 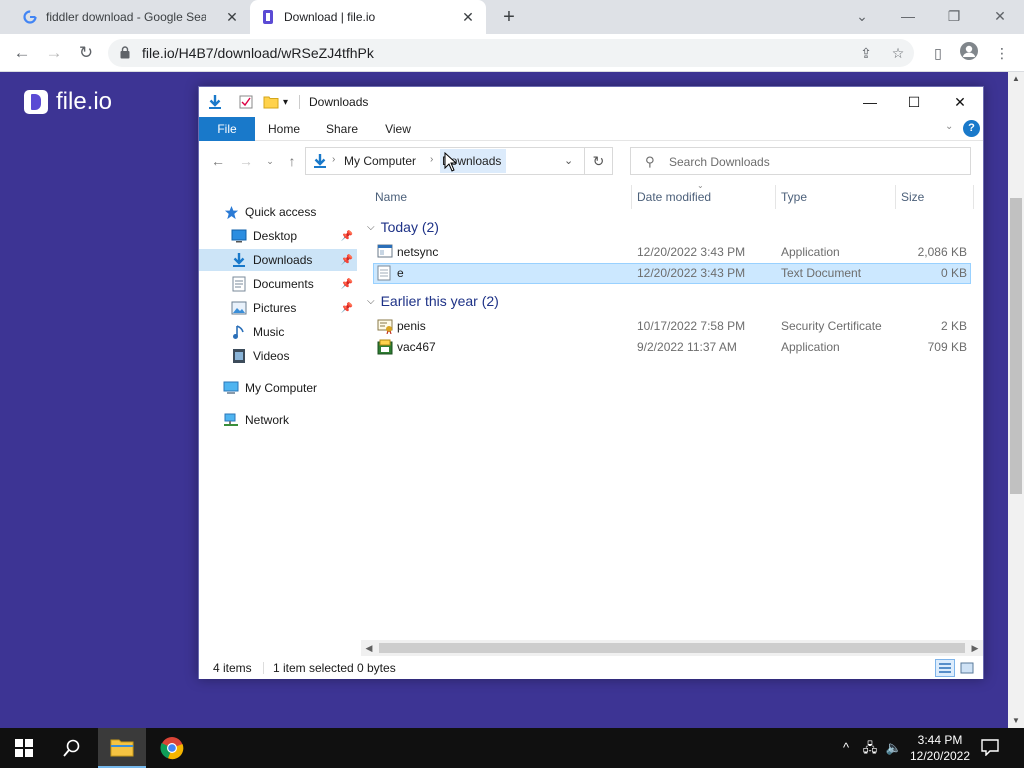 I want to click on fileio-logo: file.io, so click(x=68, y=102).